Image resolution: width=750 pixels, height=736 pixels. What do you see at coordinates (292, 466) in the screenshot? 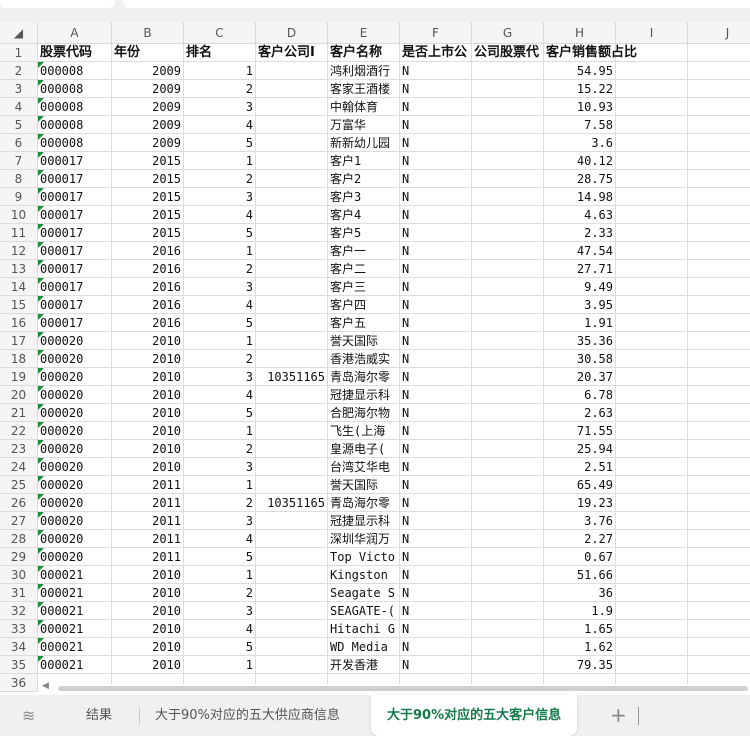
I see `cell-D24` at bounding box center [292, 466].